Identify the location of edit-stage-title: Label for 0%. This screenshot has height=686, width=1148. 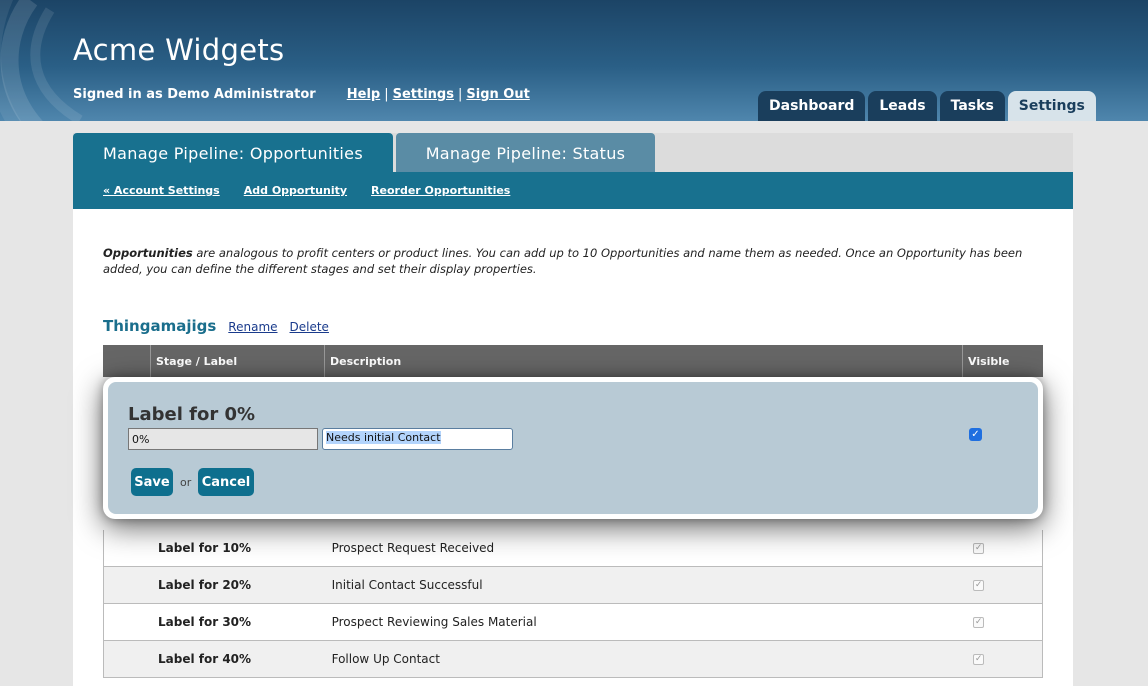
(192, 414).